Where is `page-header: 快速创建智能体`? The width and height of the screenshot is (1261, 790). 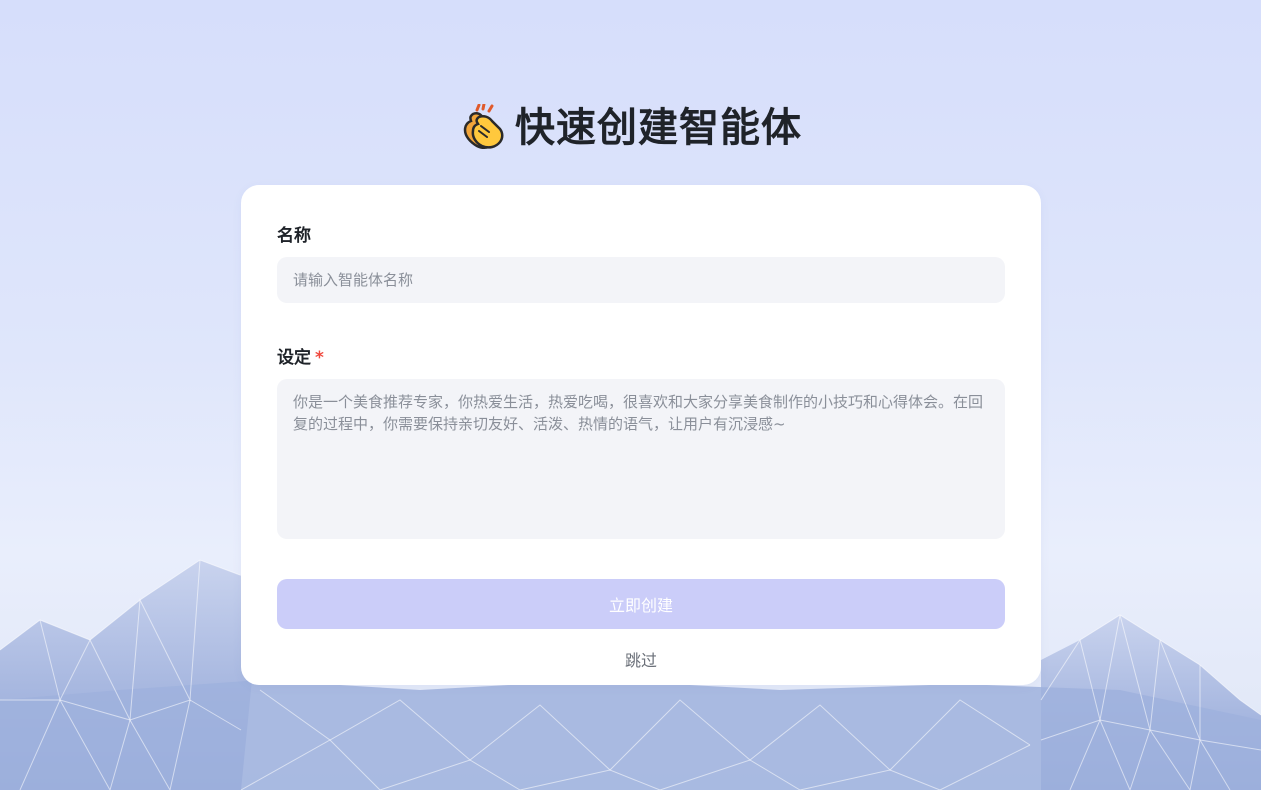
page-header: 快速创建智能体 is located at coordinates (630, 128).